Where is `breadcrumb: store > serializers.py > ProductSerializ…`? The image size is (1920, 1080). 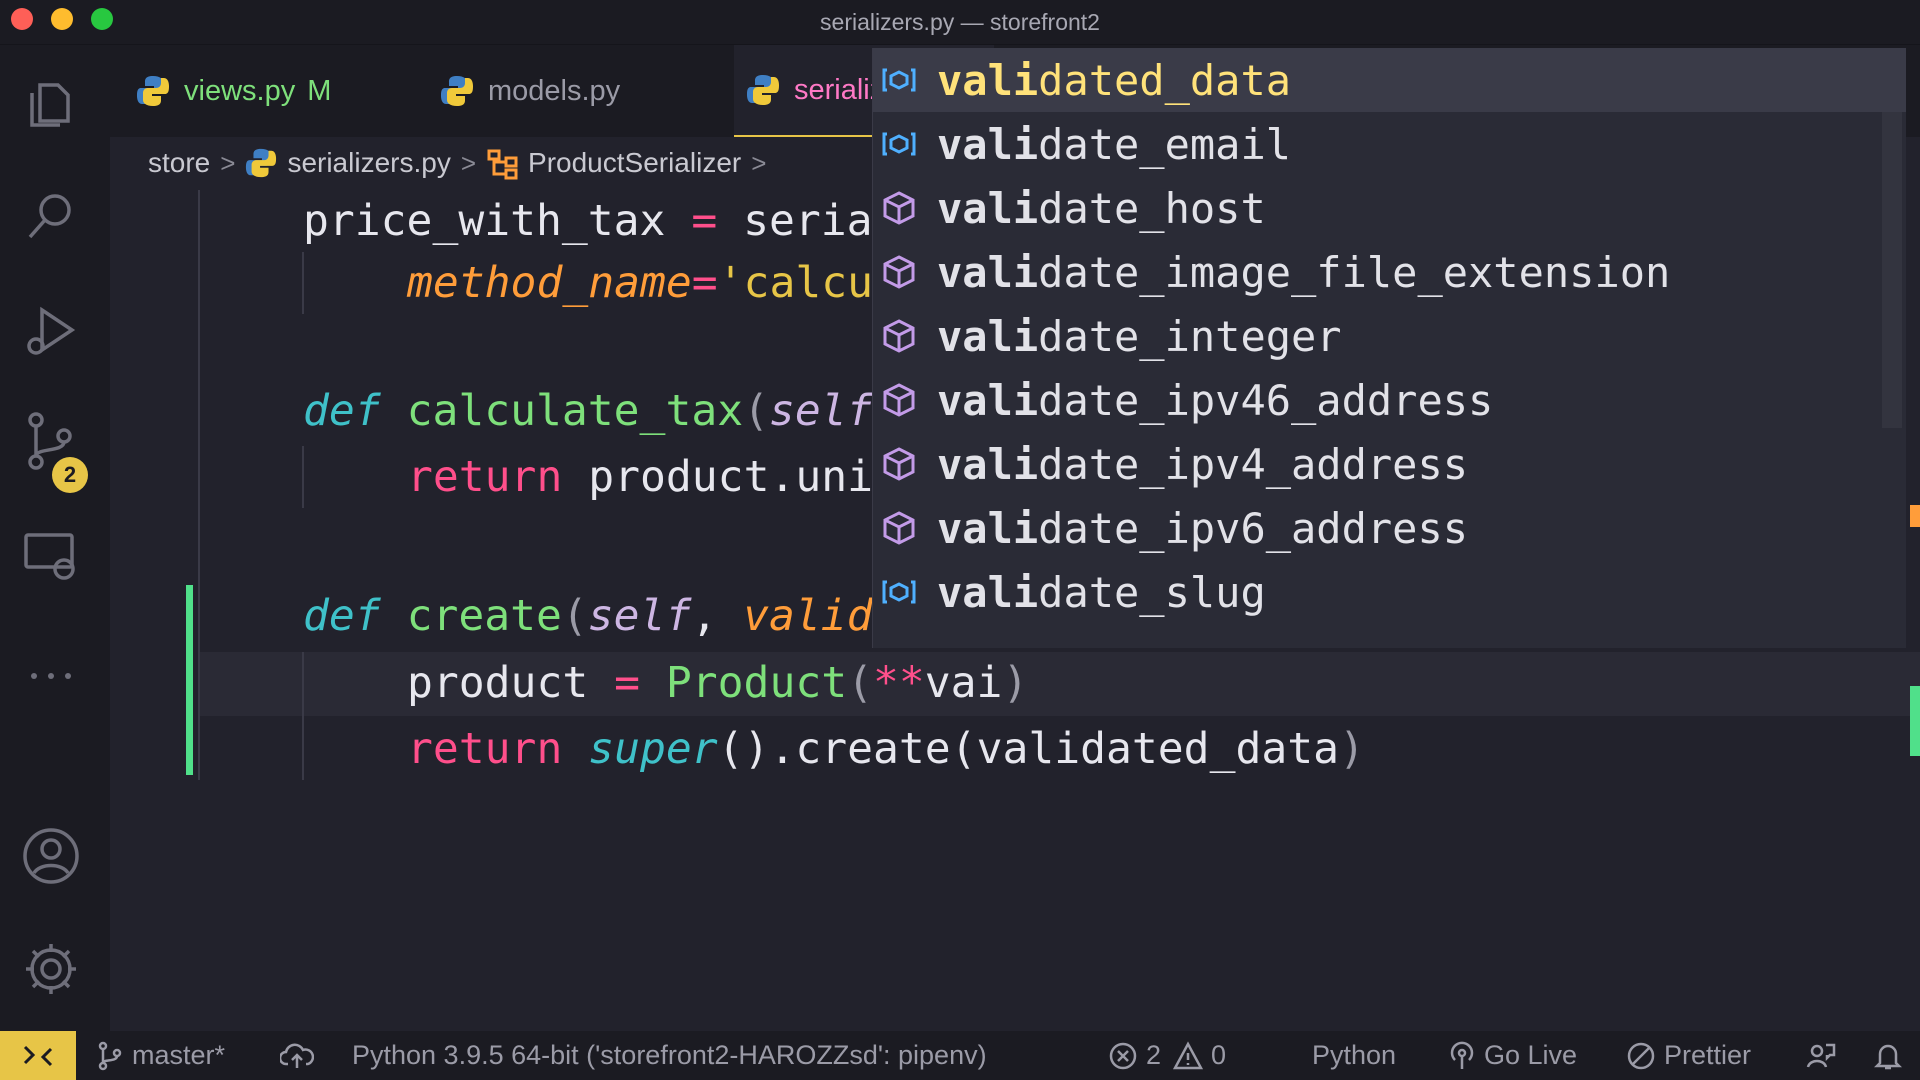 breadcrumb: store > serializers.py > ProductSerializ… is located at coordinates (462, 163).